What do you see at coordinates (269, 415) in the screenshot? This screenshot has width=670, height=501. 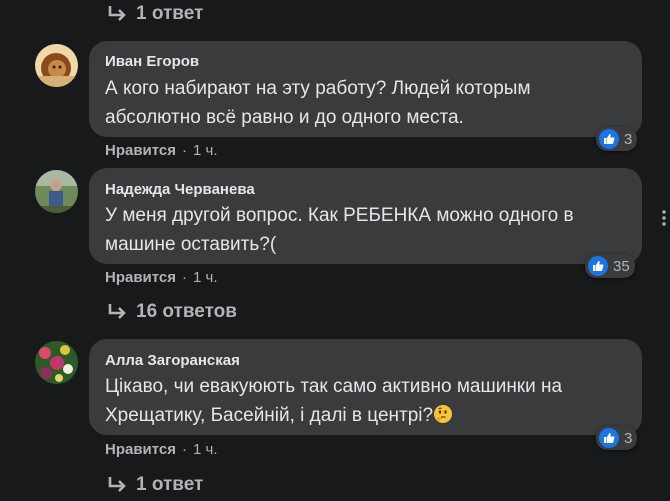 I see `comment-text: Хрещатику, Басейній, і далі в центрі?` at bounding box center [269, 415].